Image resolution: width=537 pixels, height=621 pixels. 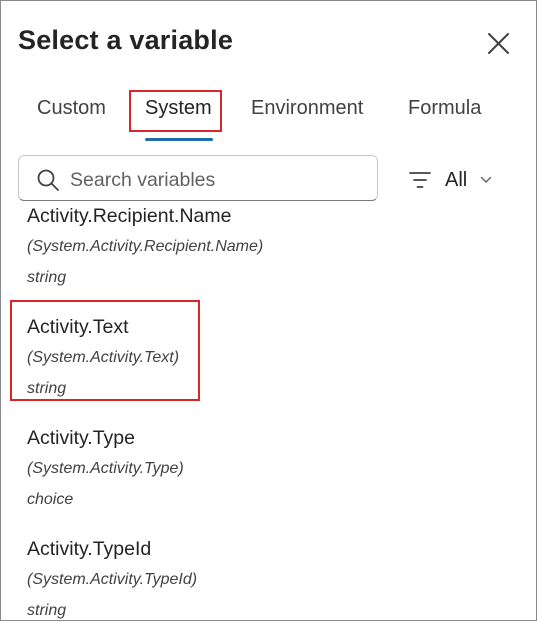 I want to click on search-icon, so click(x=48, y=180).